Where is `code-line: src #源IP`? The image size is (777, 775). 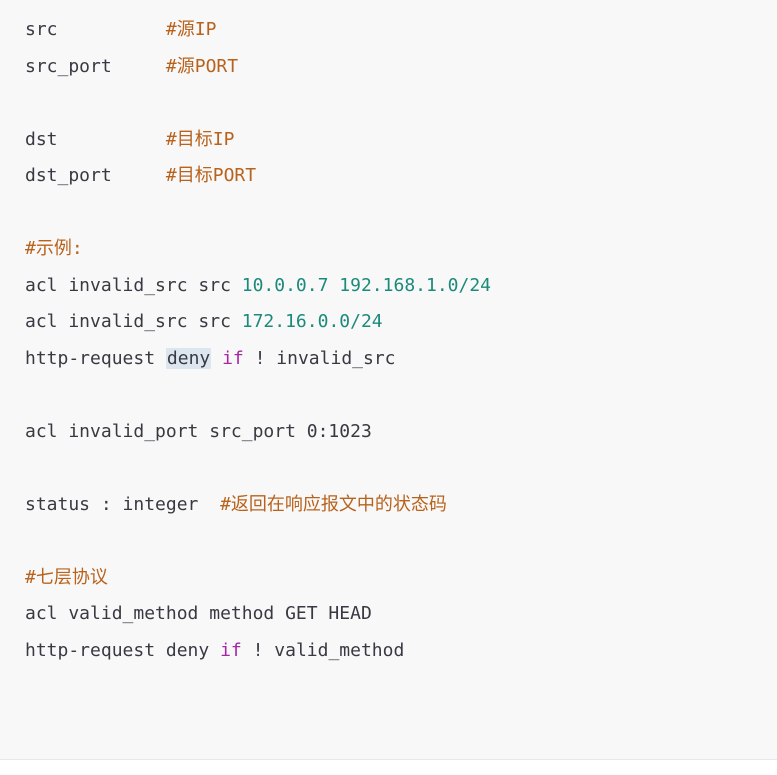
code-line: src #源IP is located at coordinates (120, 30).